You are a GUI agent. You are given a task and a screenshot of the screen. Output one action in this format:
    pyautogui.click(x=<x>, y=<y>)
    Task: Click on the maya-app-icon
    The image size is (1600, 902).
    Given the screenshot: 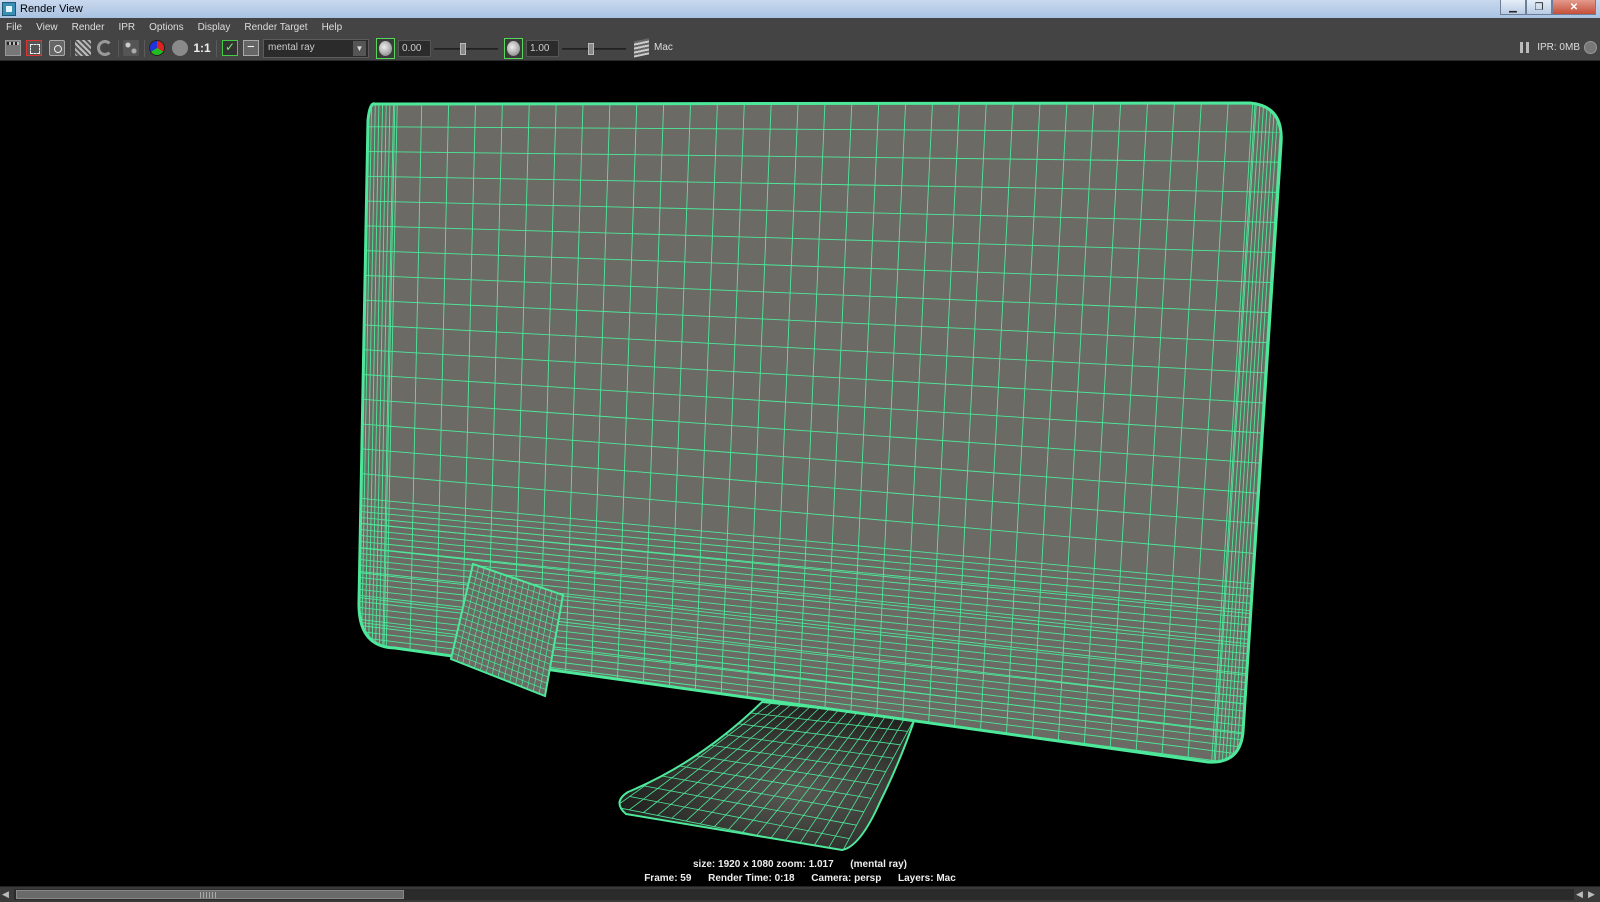 What is the action you would take?
    pyautogui.click(x=9, y=9)
    